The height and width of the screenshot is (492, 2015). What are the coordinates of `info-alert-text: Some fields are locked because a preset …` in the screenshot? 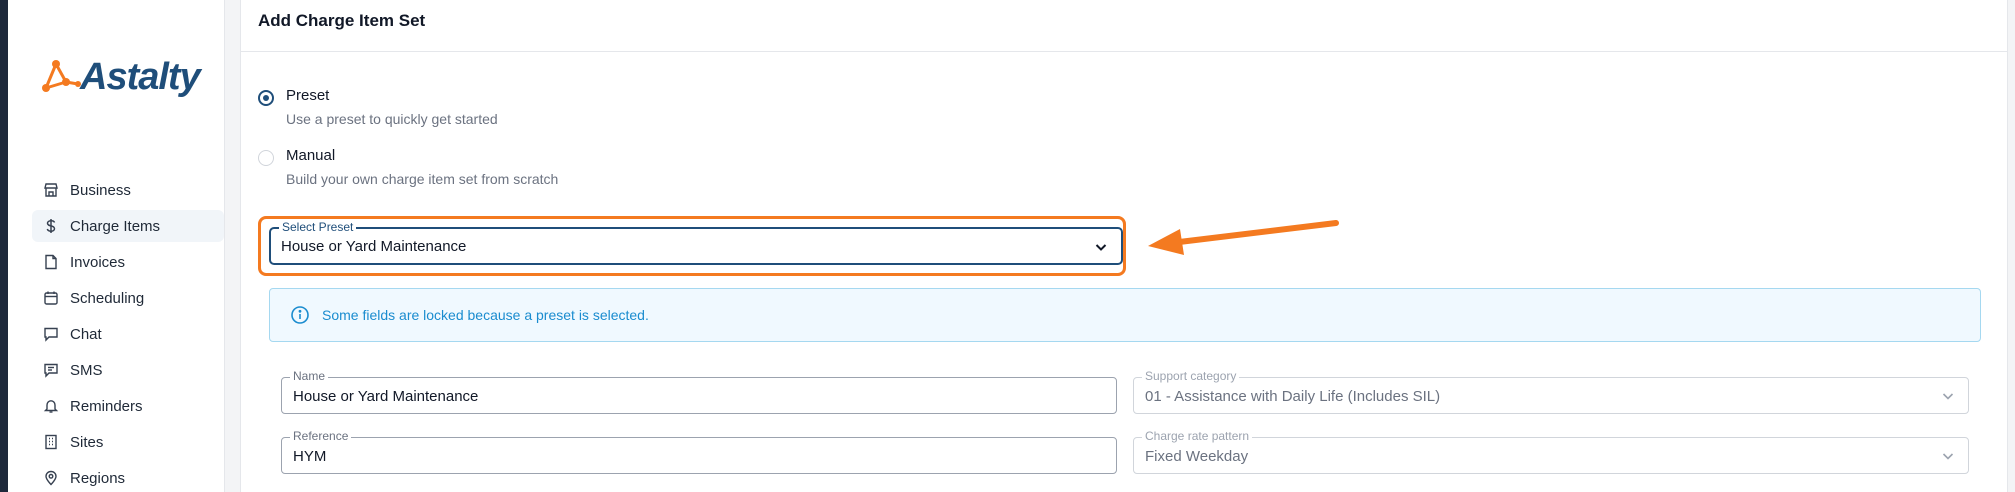 It's located at (485, 315).